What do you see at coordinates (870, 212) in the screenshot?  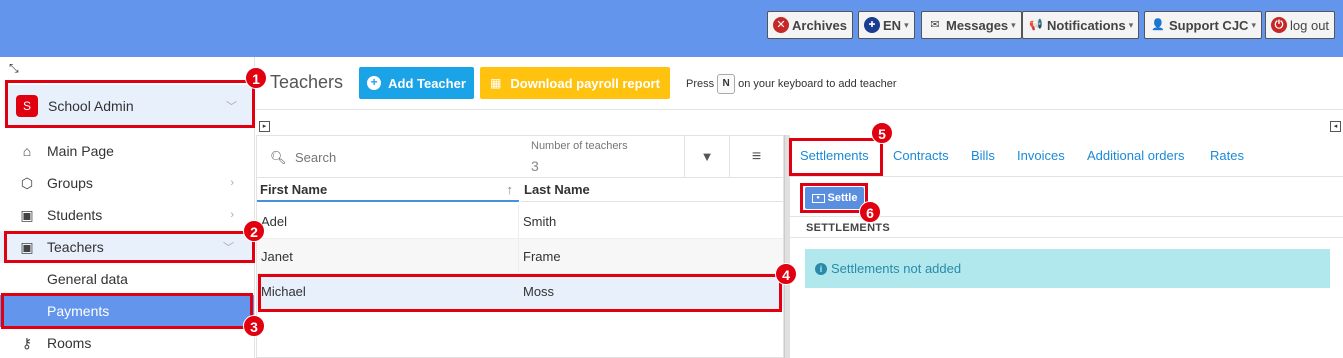 I see `annotation-badge-6: 6` at bounding box center [870, 212].